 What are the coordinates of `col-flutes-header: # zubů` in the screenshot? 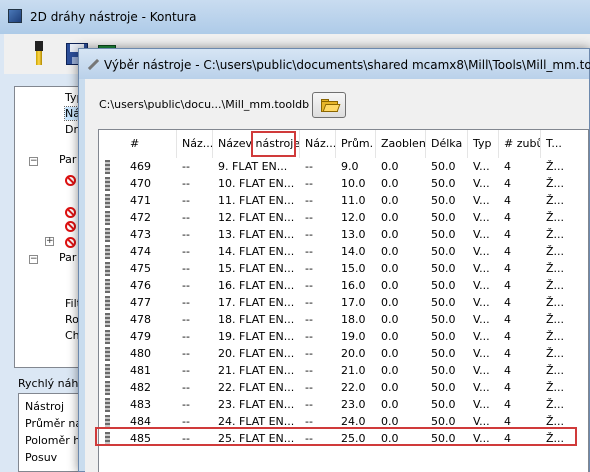 It's located at (520, 144).